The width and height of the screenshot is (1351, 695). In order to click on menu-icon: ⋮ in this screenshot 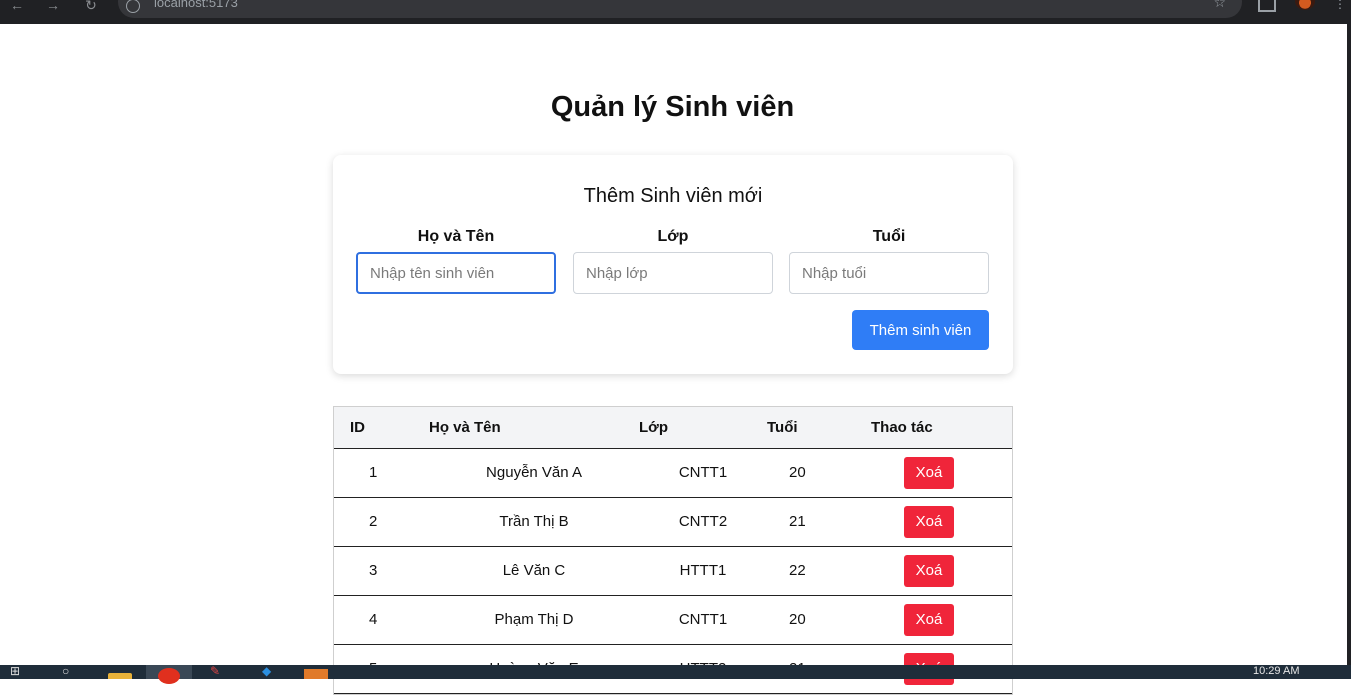, I will do `click(1340, 5)`.